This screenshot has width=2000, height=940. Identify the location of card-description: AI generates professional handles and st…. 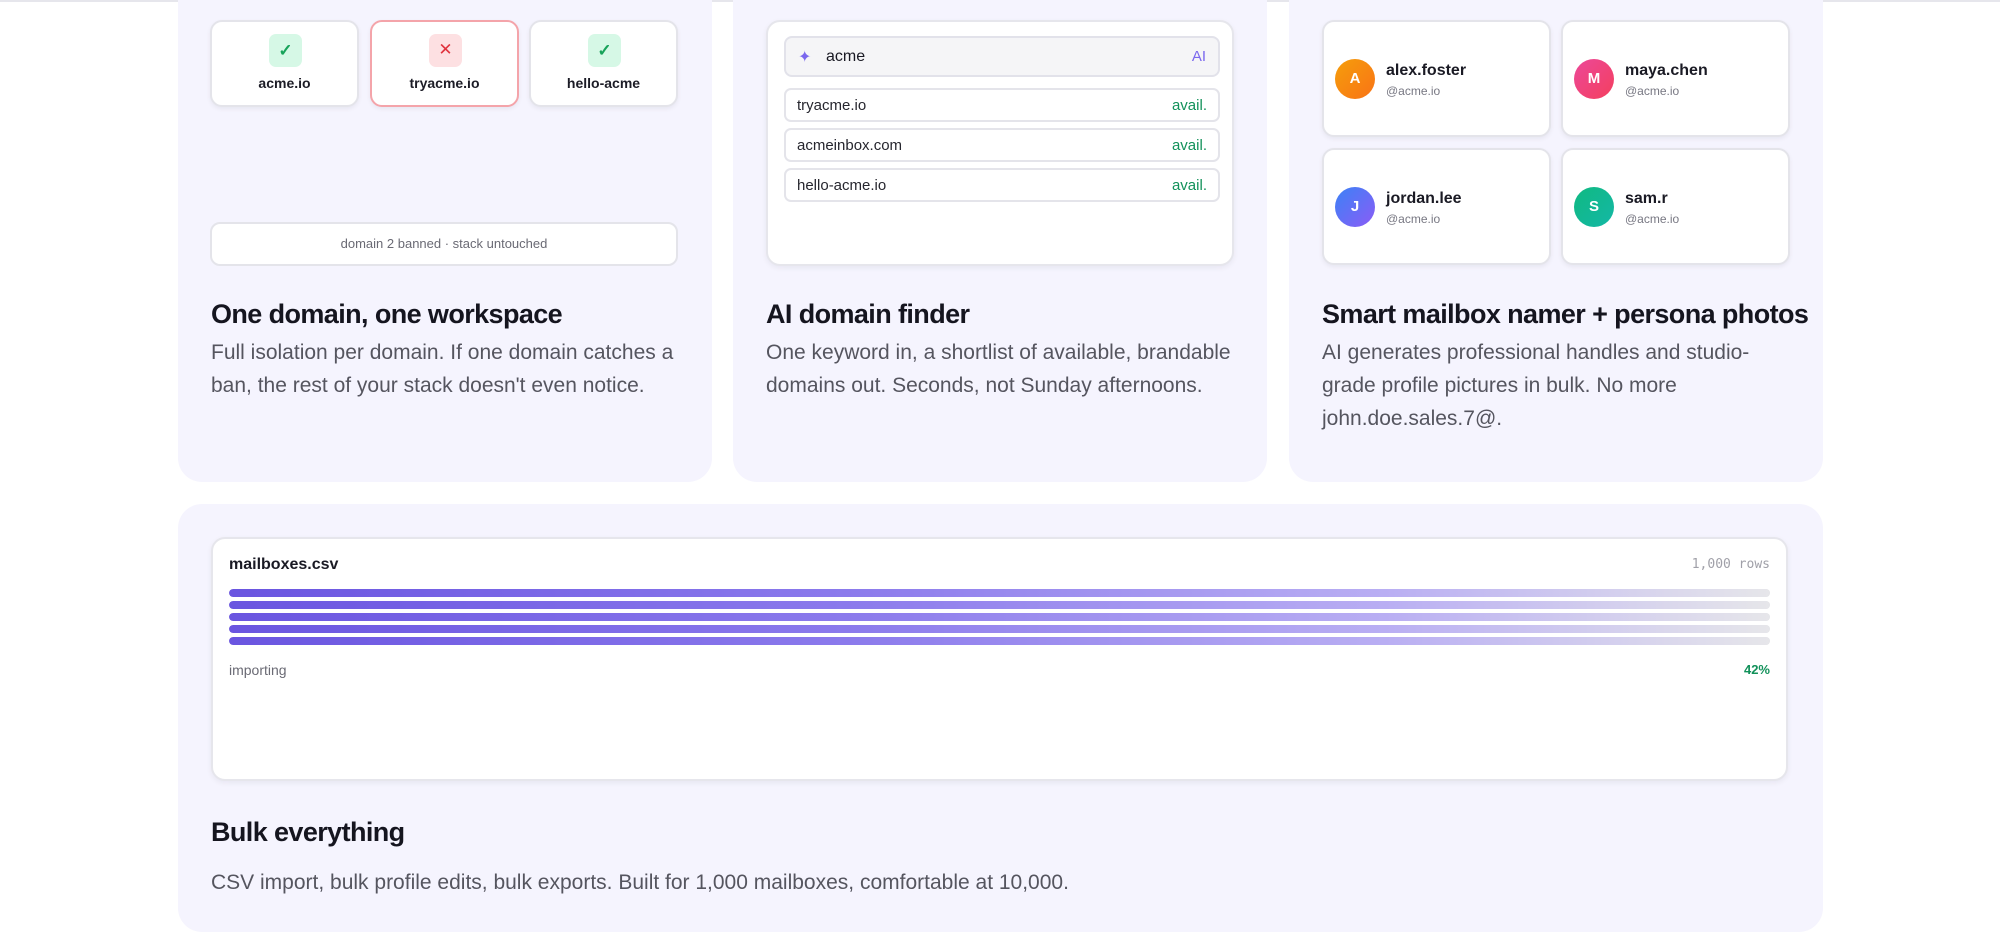
(1536, 385).